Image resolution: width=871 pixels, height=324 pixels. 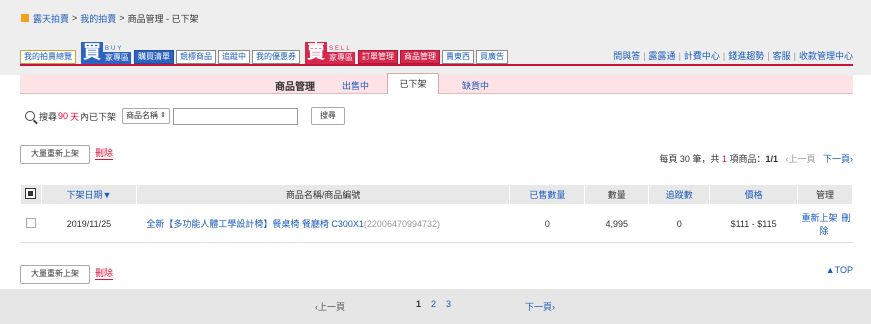 I want to click on tab-tracking: 追蹤中, so click(x=234, y=57).